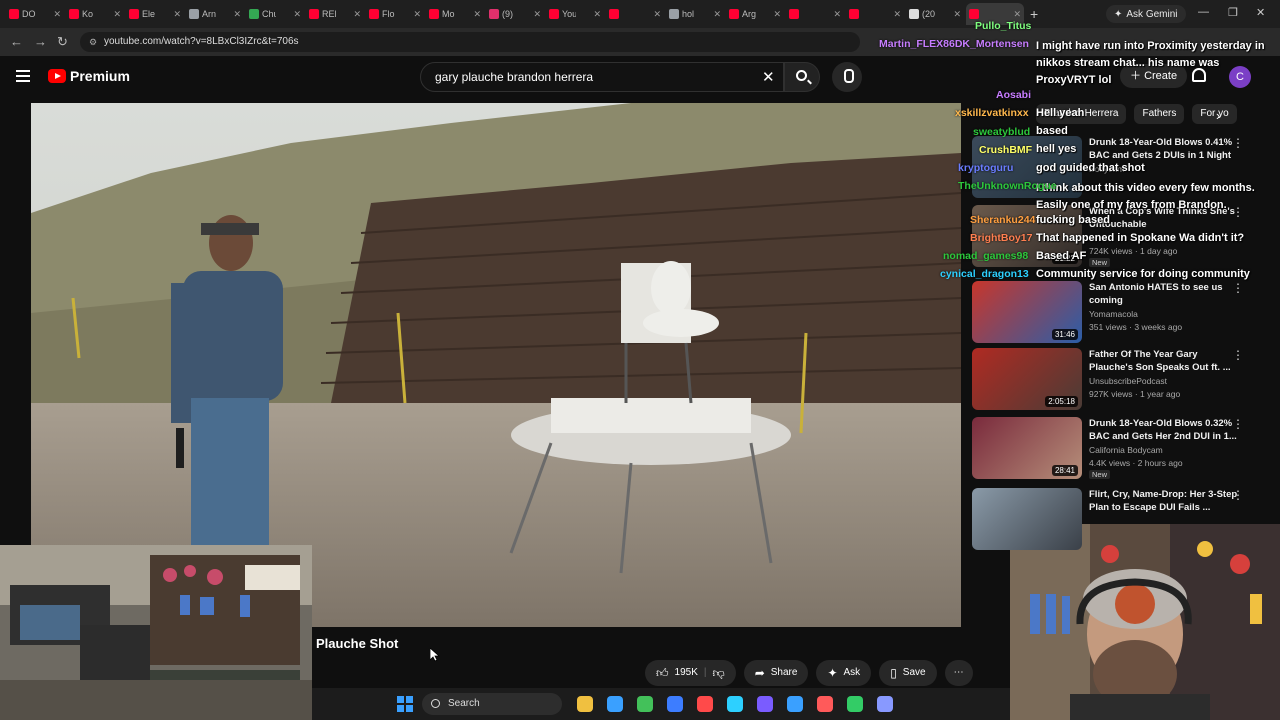 The image size is (1280, 720). Describe the element at coordinates (847, 77) in the screenshot. I see `voice-search-icon` at that location.